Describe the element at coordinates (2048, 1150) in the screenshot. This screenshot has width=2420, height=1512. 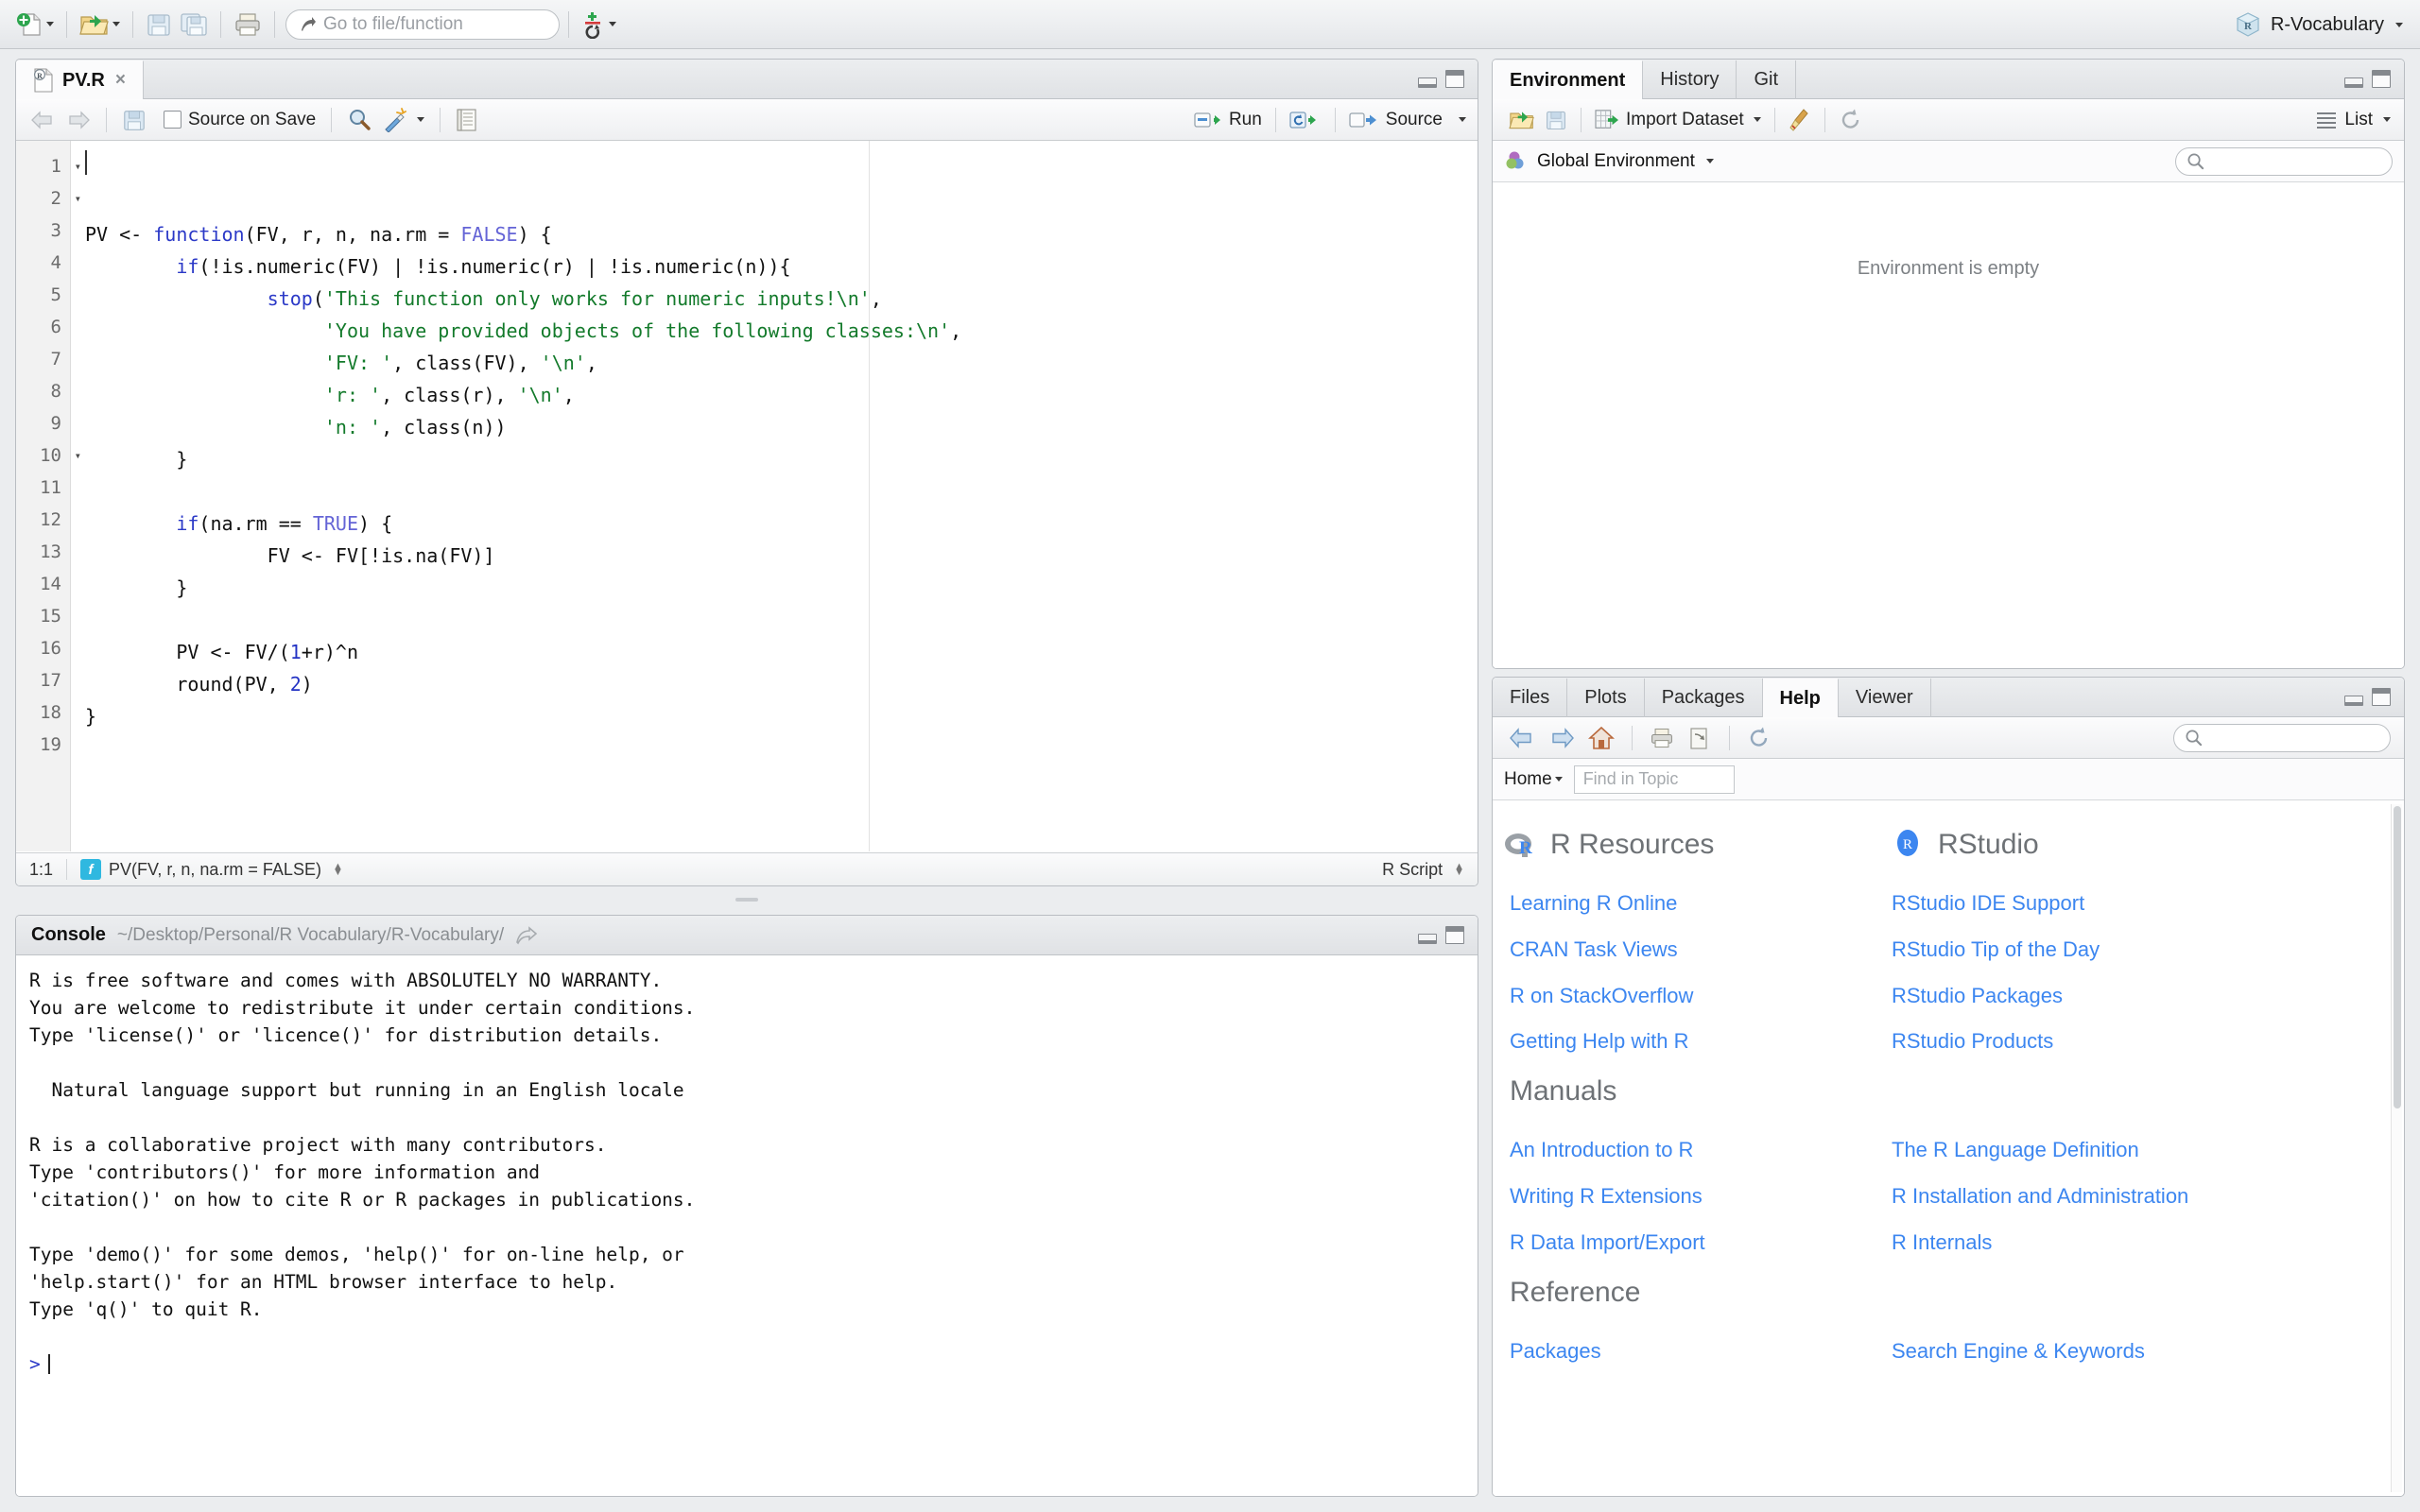
I see `help-link: The R Language Definition` at that location.